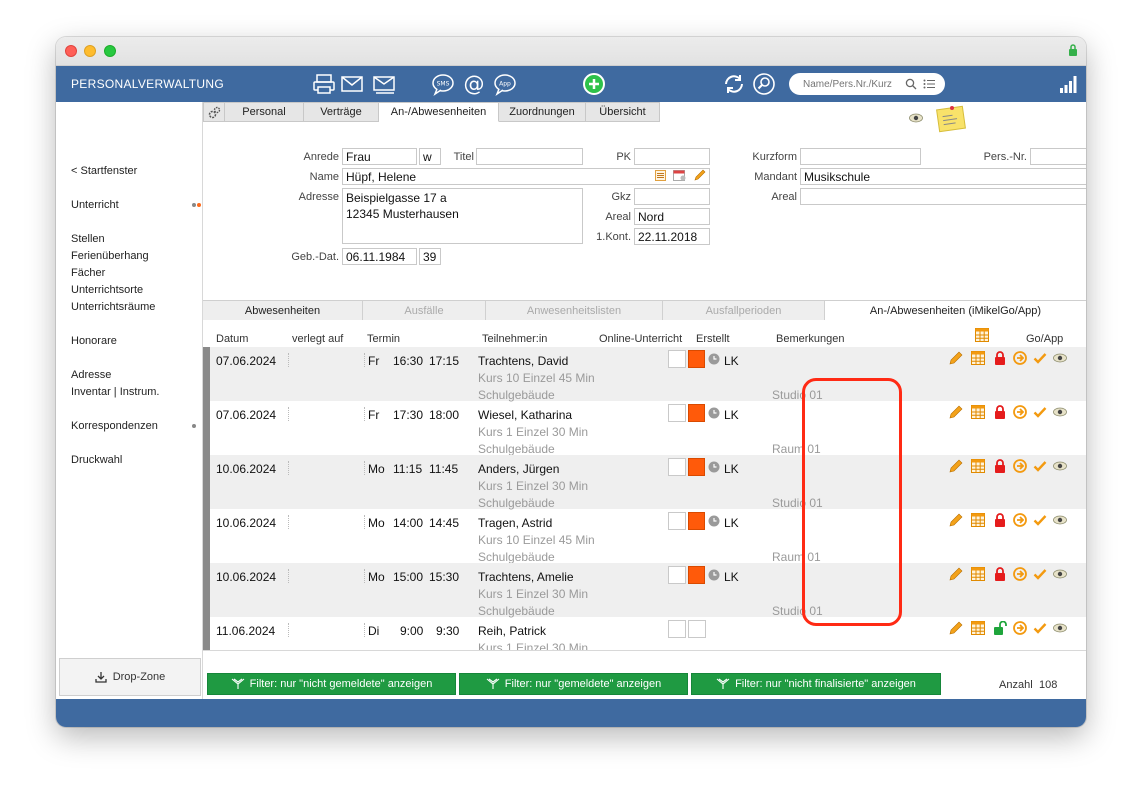  I want to click on lock-open-icon, so click(1000, 628).